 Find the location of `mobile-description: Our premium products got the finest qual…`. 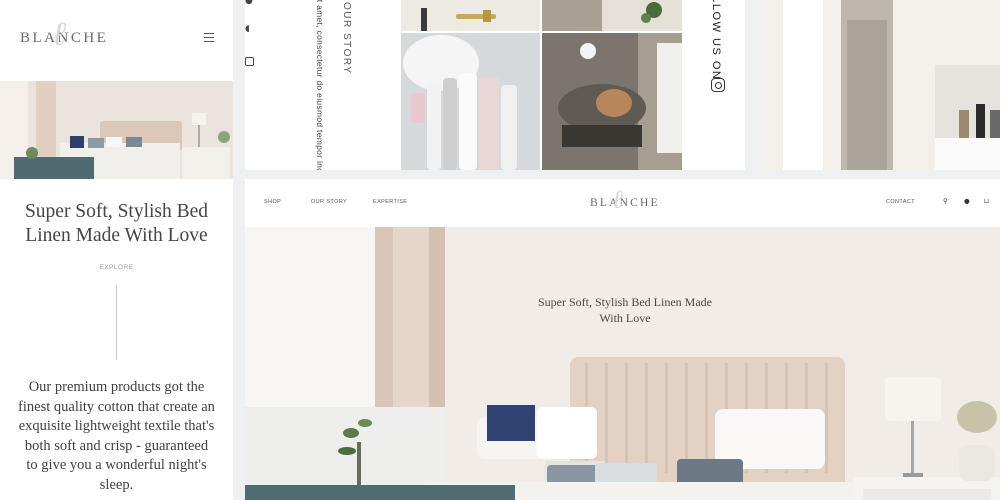

mobile-description: Our premium products got the finest qual… is located at coordinates (116, 436).